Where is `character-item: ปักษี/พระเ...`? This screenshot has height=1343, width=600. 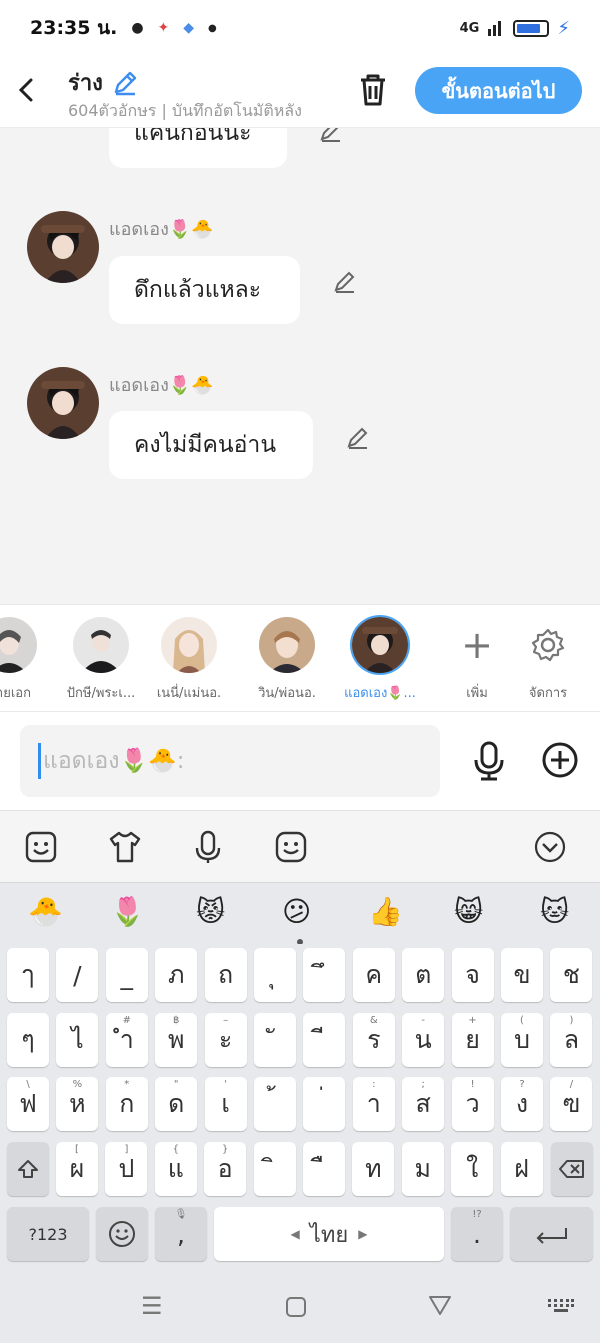
character-item: ปักษี/พระเ... is located at coordinates (101, 660).